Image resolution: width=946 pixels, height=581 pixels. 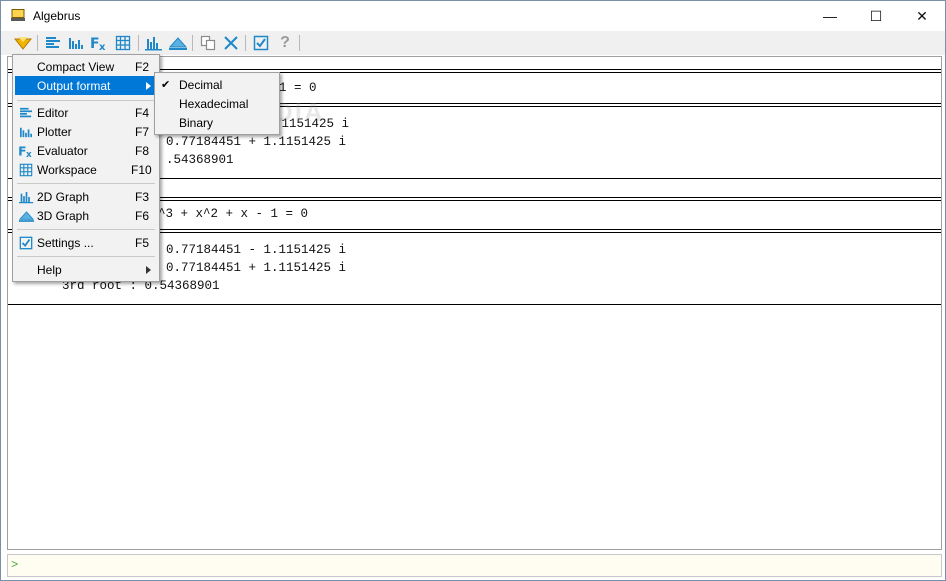 What do you see at coordinates (474, 304) in the screenshot?
I see `divider-single` at bounding box center [474, 304].